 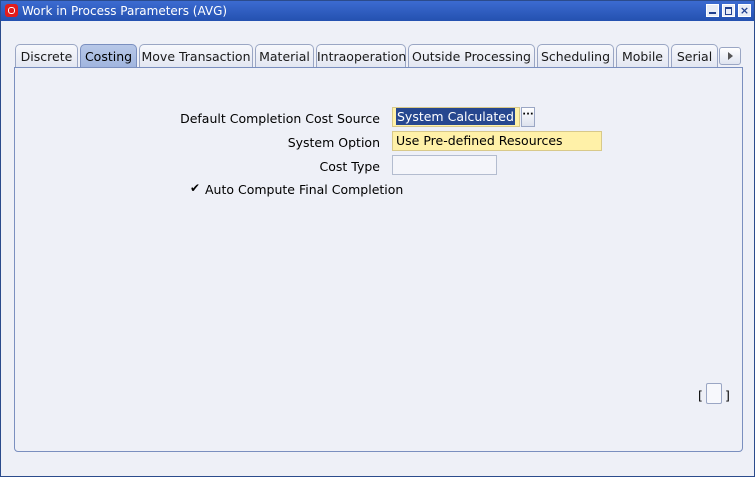 What do you see at coordinates (333, 142) in the screenshot?
I see `system-option-label: System Option` at bounding box center [333, 142].